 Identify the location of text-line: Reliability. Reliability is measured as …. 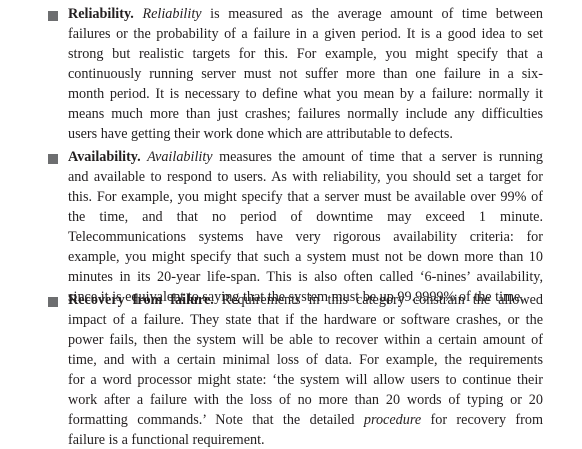
(306, 14).